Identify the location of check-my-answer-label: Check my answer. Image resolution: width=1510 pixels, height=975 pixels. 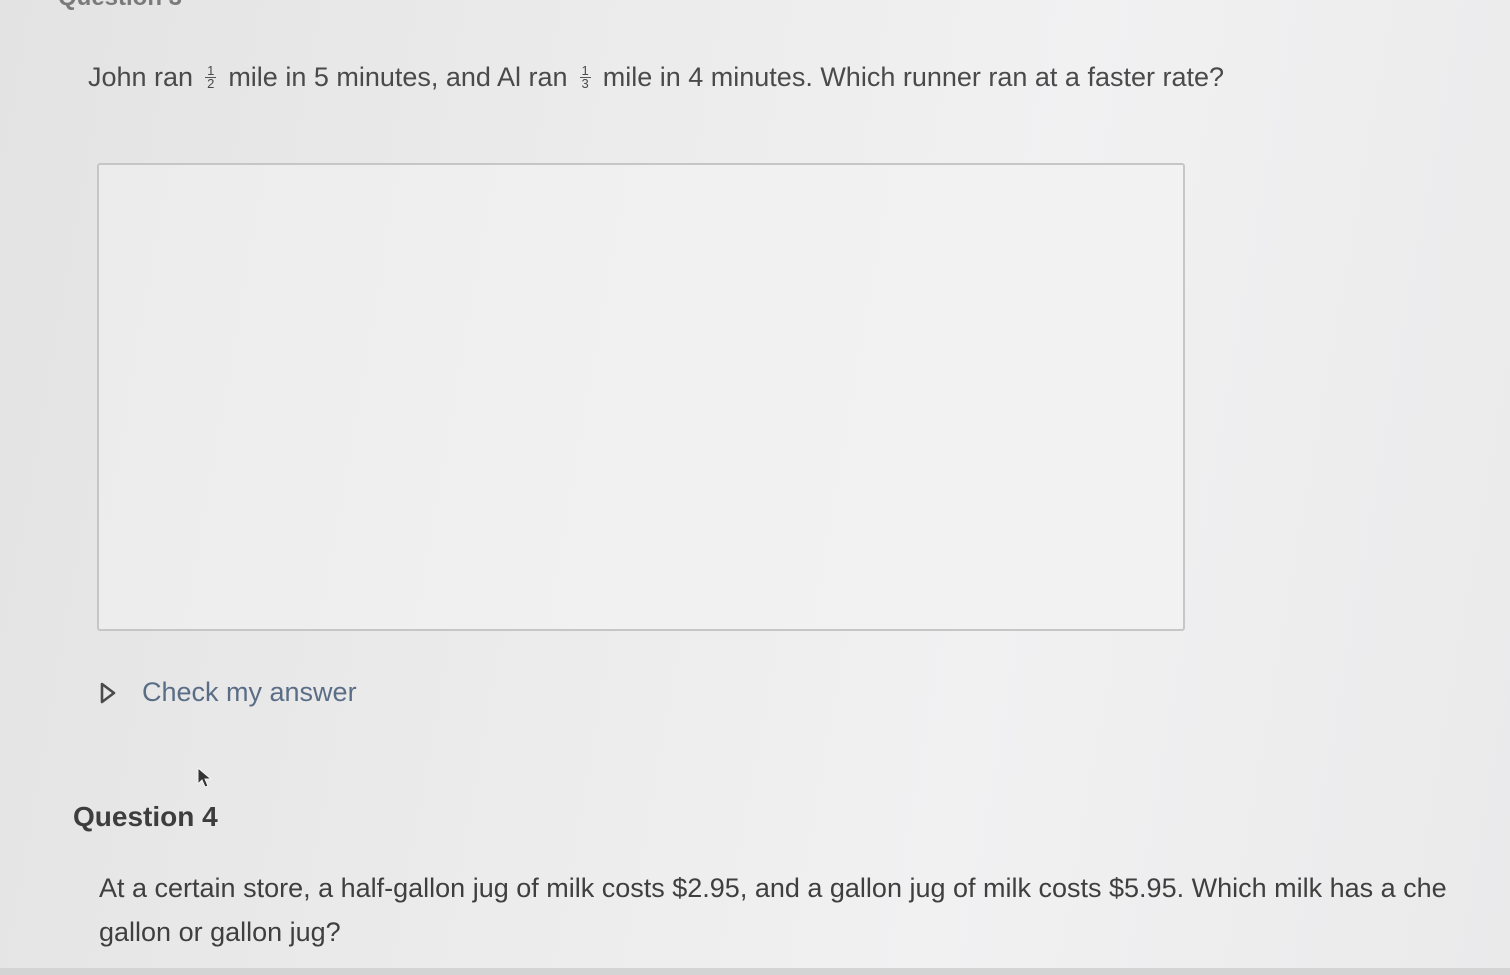
(249, 692).